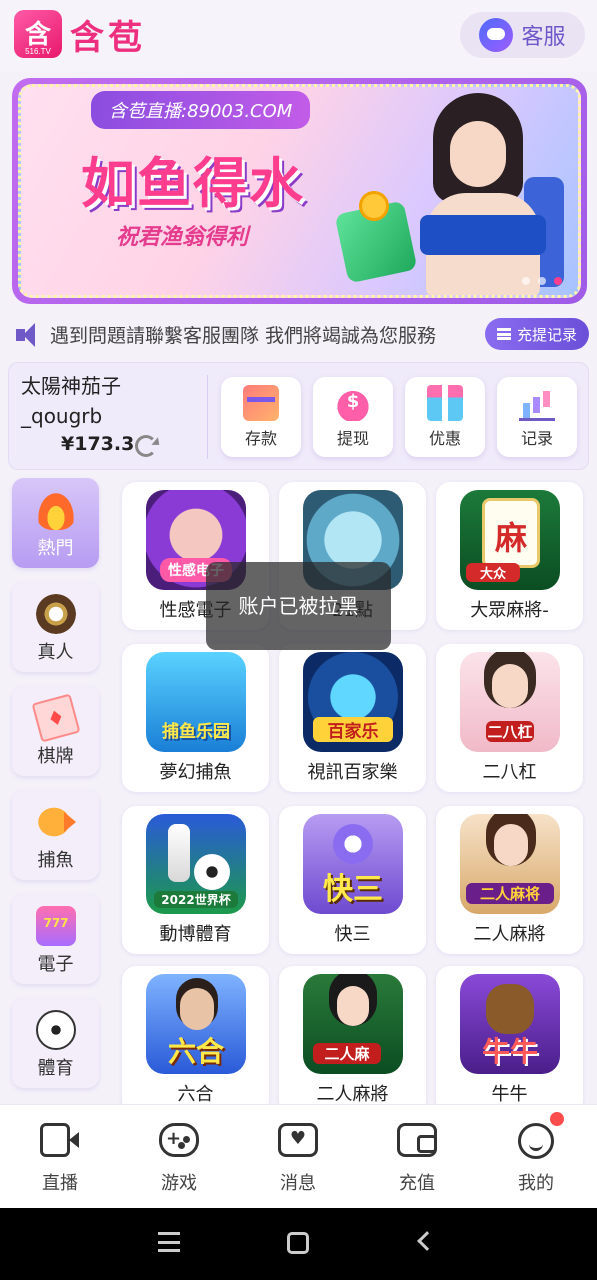  Describe the element at coordinates (352, 772) in the screenshot. I see `game-name: 視訊百家樂` at that location.